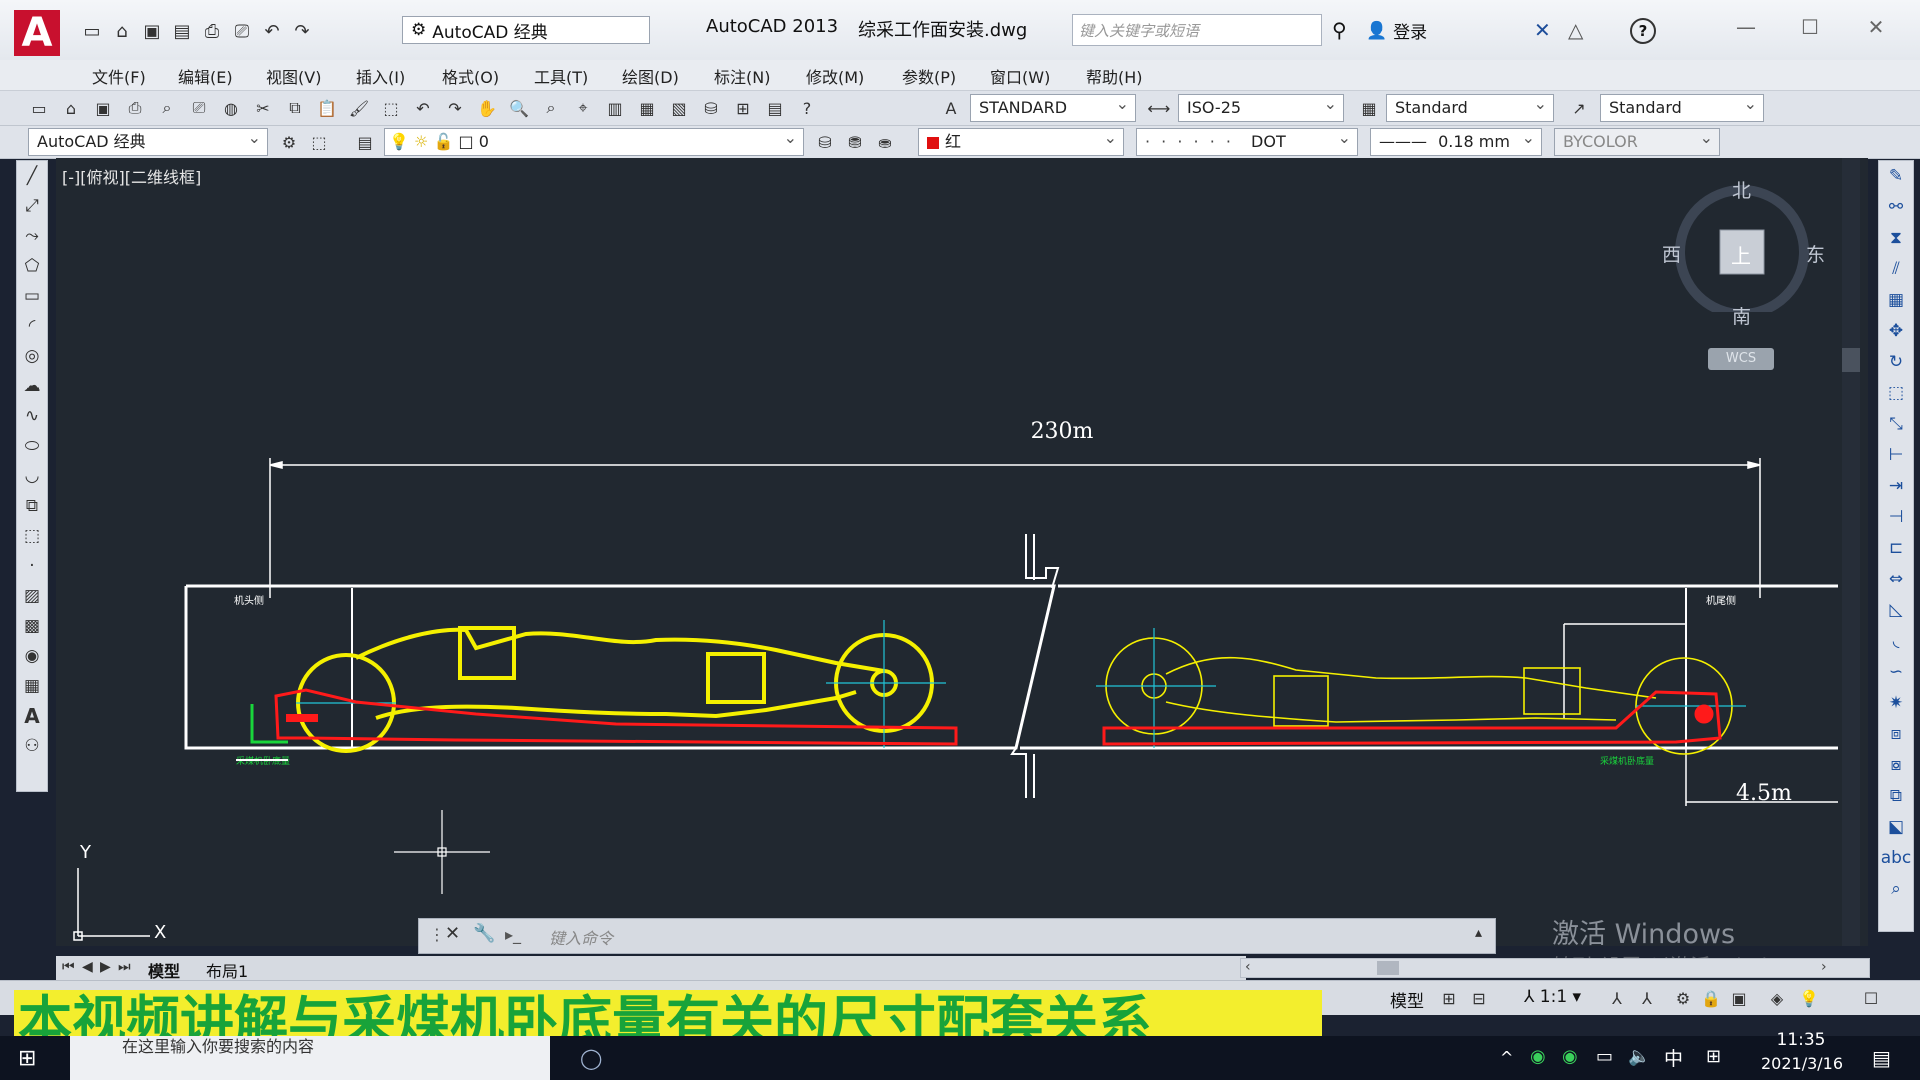  What do you see at coordinates (591, 1058) in the screenshot?
I see `task-view-icon: ◯` at bounding box center [591, 1058].